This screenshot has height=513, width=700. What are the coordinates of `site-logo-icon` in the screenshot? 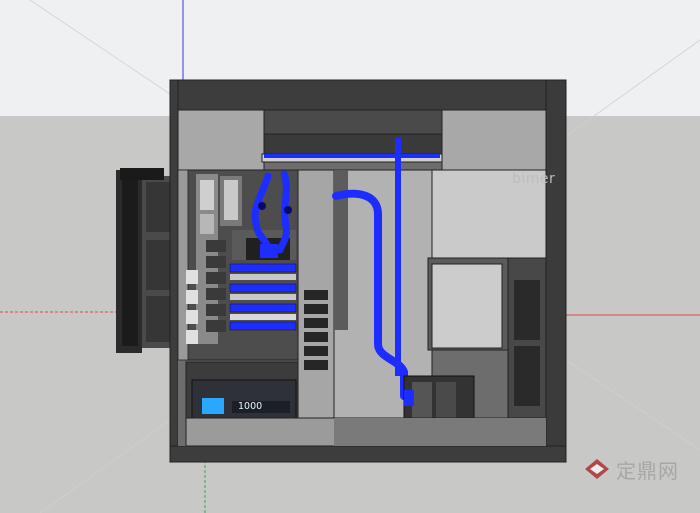 It's located at (597, 469).